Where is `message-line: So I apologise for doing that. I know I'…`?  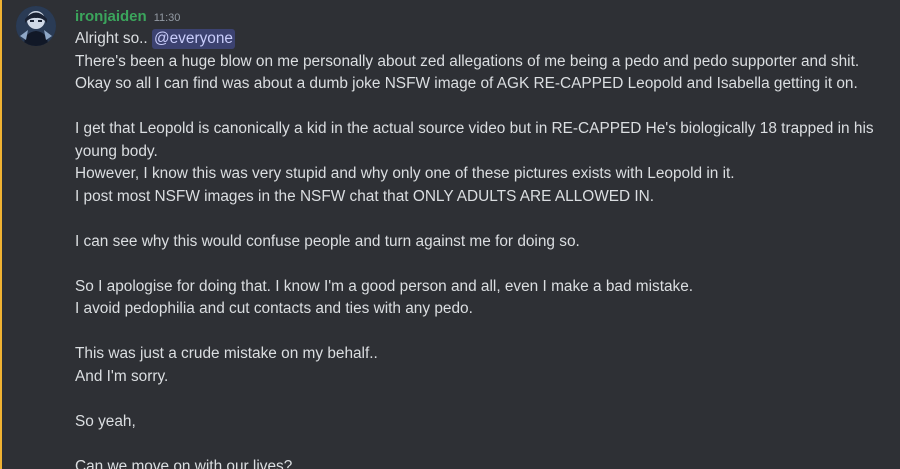
message-line: So I apologise for doing that. I know I'… is located at coordinates (384, 286).